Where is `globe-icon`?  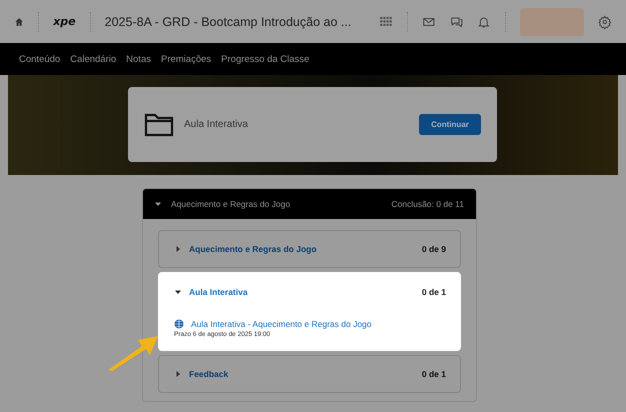
globe-icon is located at coordinates (179, 324).